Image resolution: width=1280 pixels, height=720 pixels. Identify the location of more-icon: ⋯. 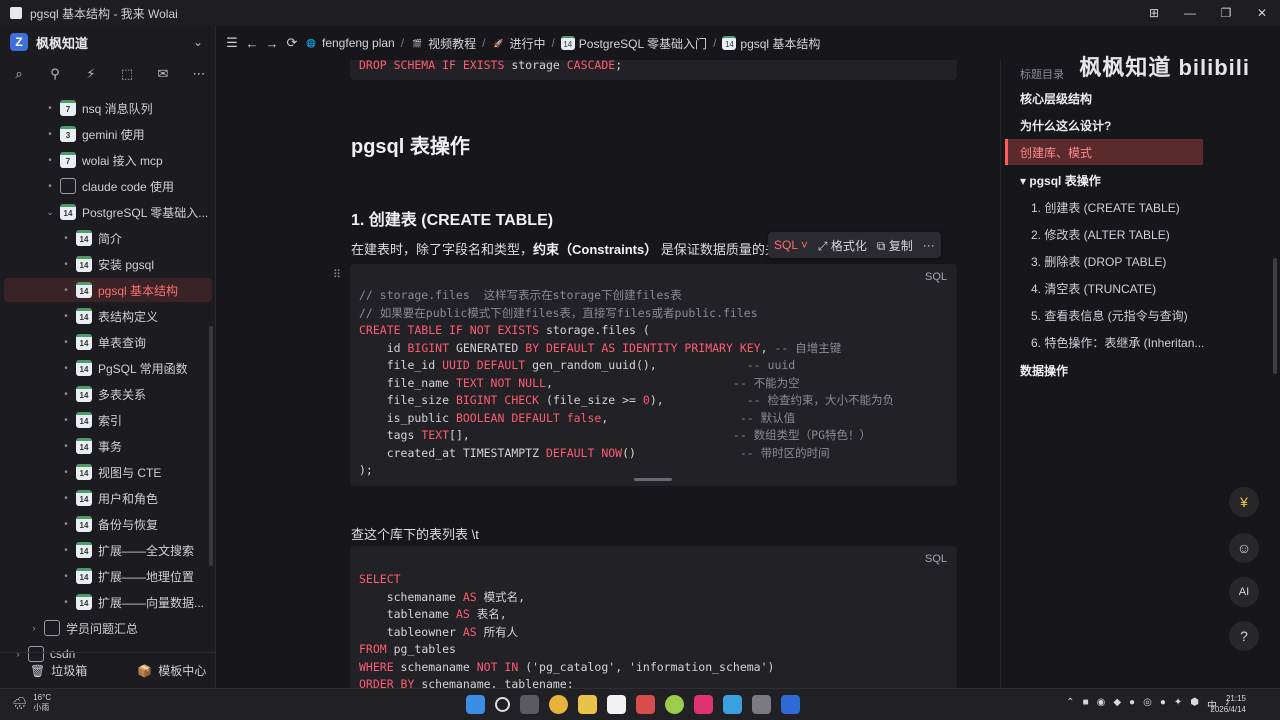
(199, 74).